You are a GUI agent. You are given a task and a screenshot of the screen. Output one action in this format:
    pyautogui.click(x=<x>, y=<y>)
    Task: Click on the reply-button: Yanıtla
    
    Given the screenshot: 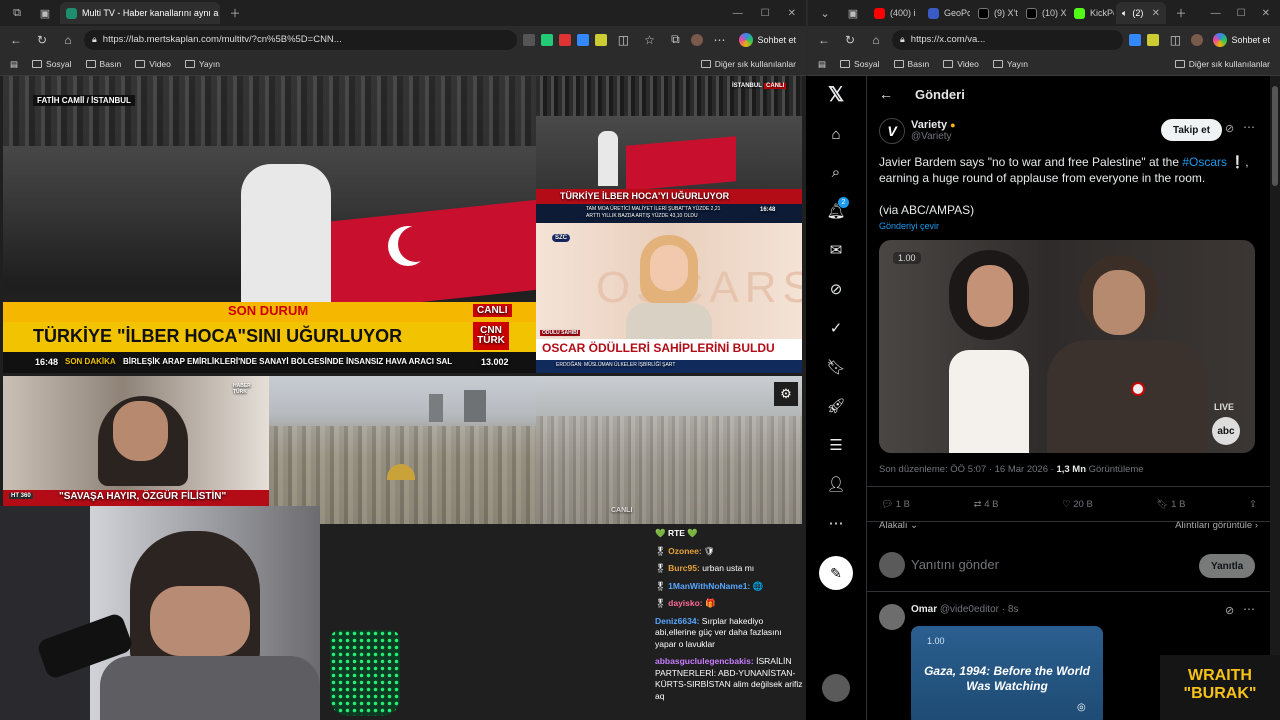 What is the action you would take?
    pyautogui.click(x=1227, y=566)
    